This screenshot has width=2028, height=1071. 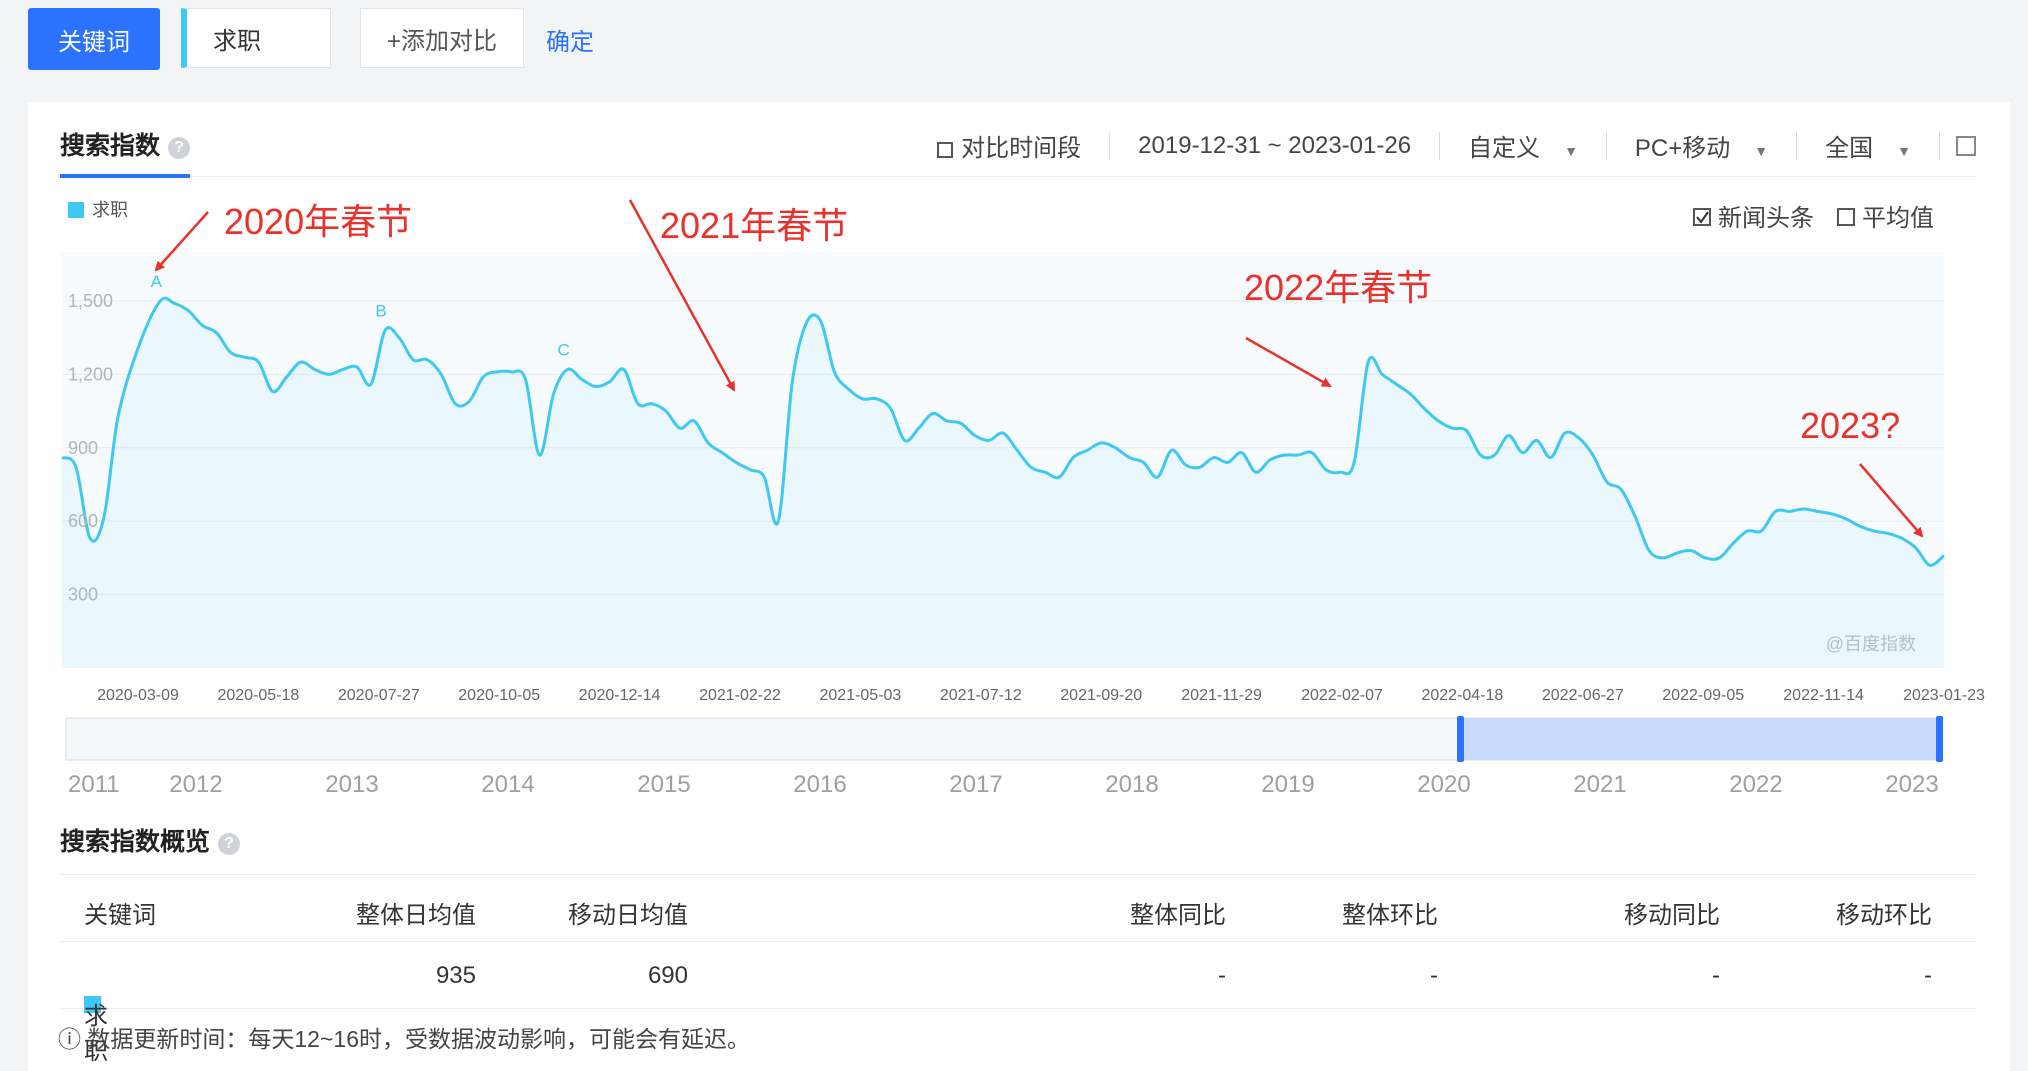 What do you see at coordinates (110, 210) in the screenshot?
I see `legend-label: 求职` at bounding box center [110, 210].